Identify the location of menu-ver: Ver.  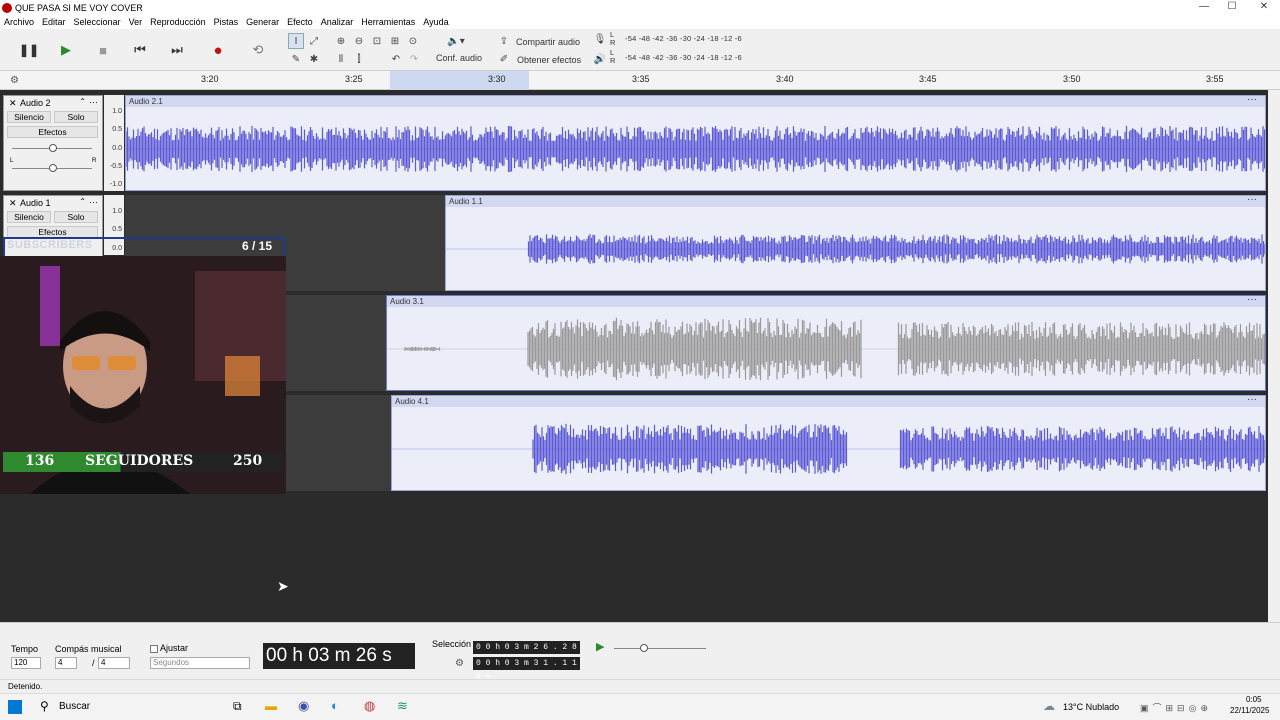
(136, 22).